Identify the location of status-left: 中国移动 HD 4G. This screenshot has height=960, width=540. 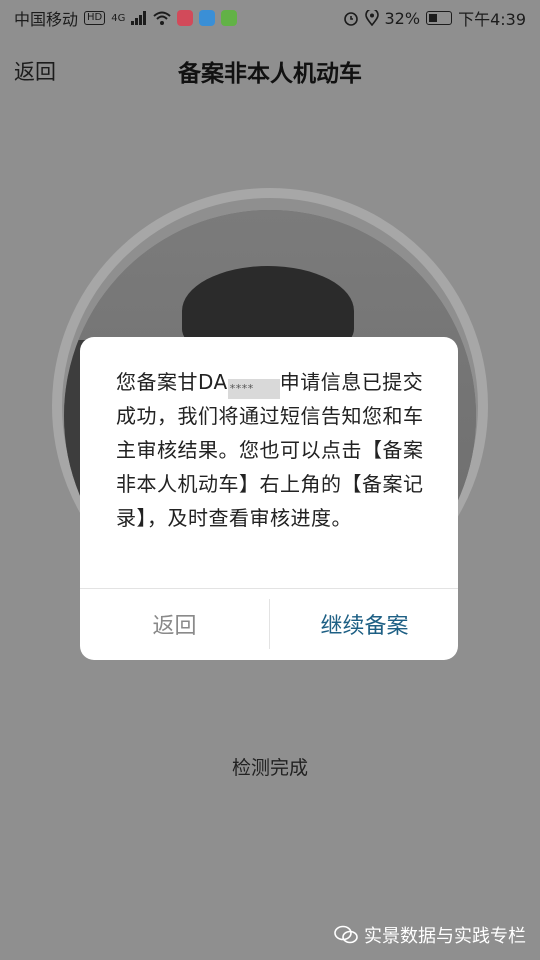
(126, 18).